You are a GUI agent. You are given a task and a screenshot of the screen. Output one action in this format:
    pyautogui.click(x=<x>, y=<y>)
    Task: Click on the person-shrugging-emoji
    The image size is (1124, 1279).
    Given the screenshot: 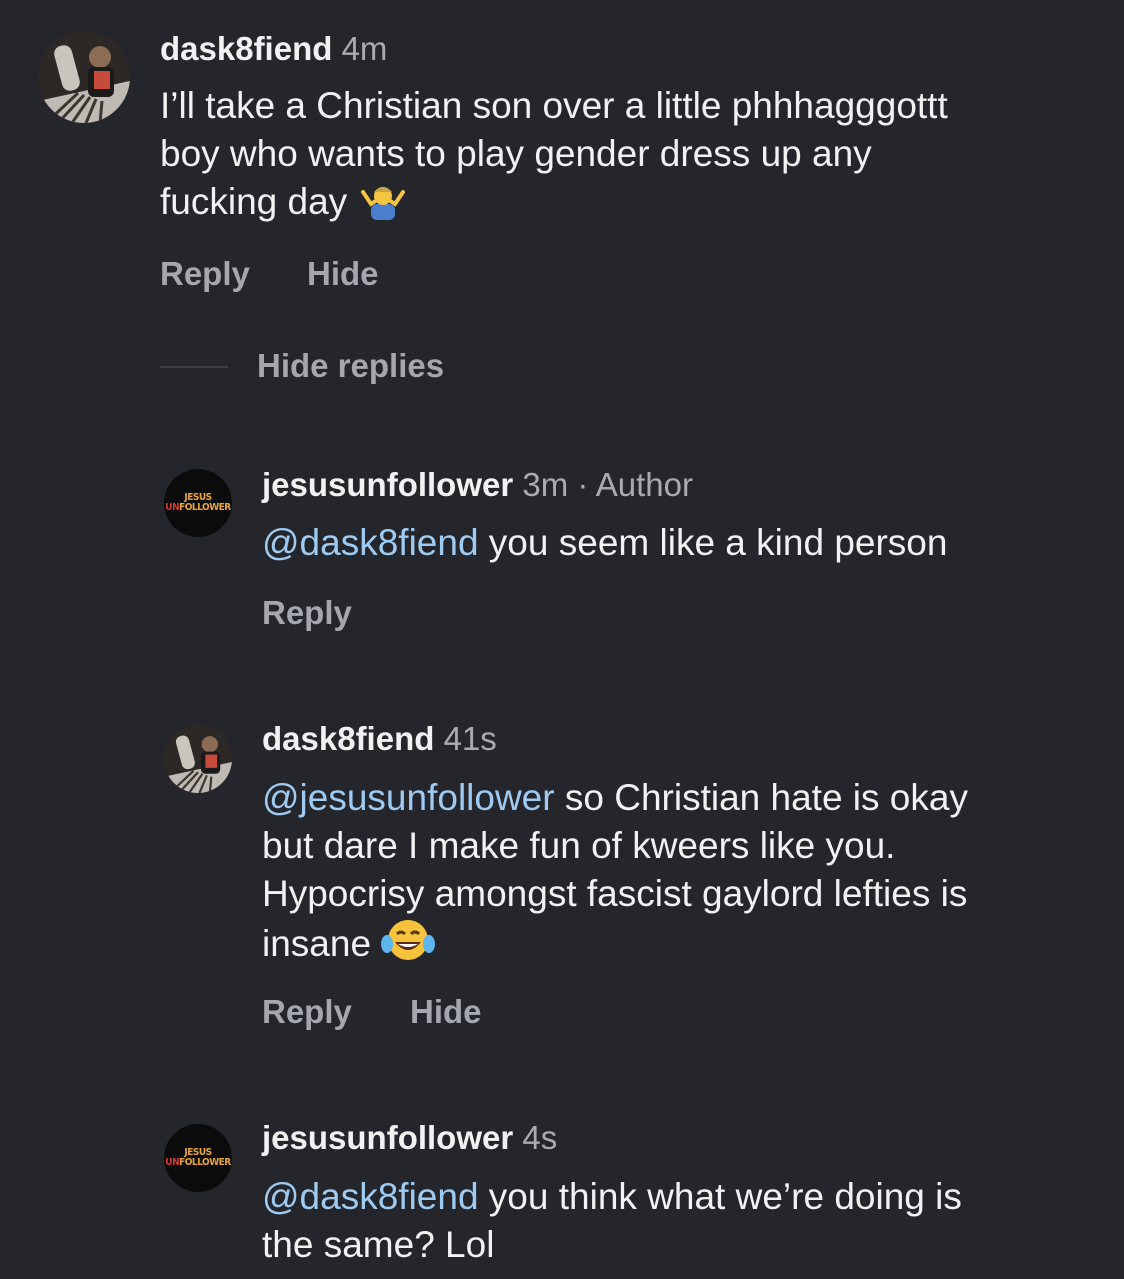 What is the action you would take?
    pyautogui.click(x=383, y=207)
    